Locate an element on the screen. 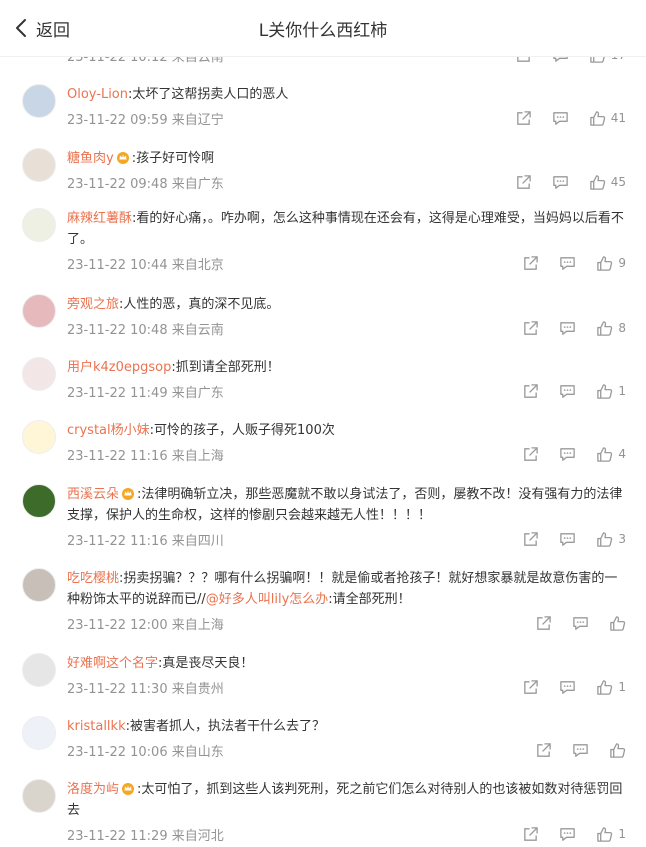  like-button: 4 is located at coordinates (611, 454).